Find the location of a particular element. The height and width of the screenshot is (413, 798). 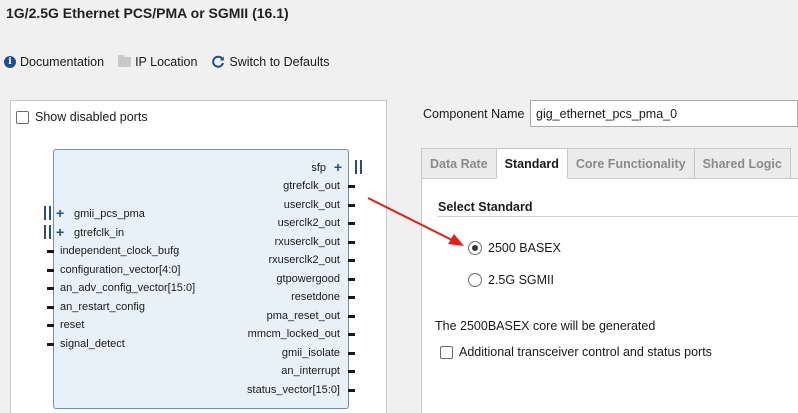

port-gtrefclk-in: gtrefclk_in is located at coordinates (99, 233).